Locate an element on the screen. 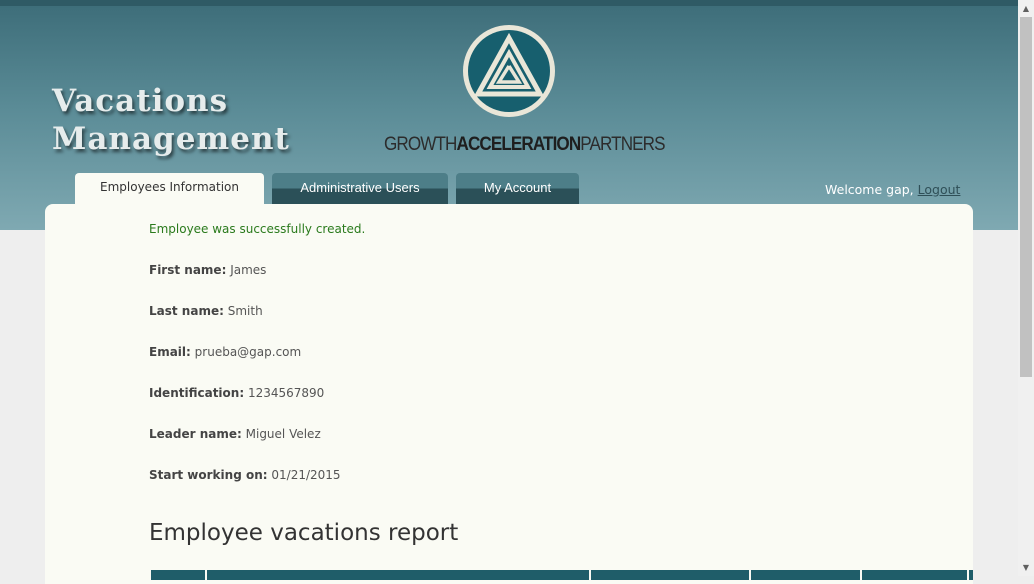 This screenshot has width=1034, height=584. field-identification: Identification: 1234567890 is located at coordinates (236, 393).